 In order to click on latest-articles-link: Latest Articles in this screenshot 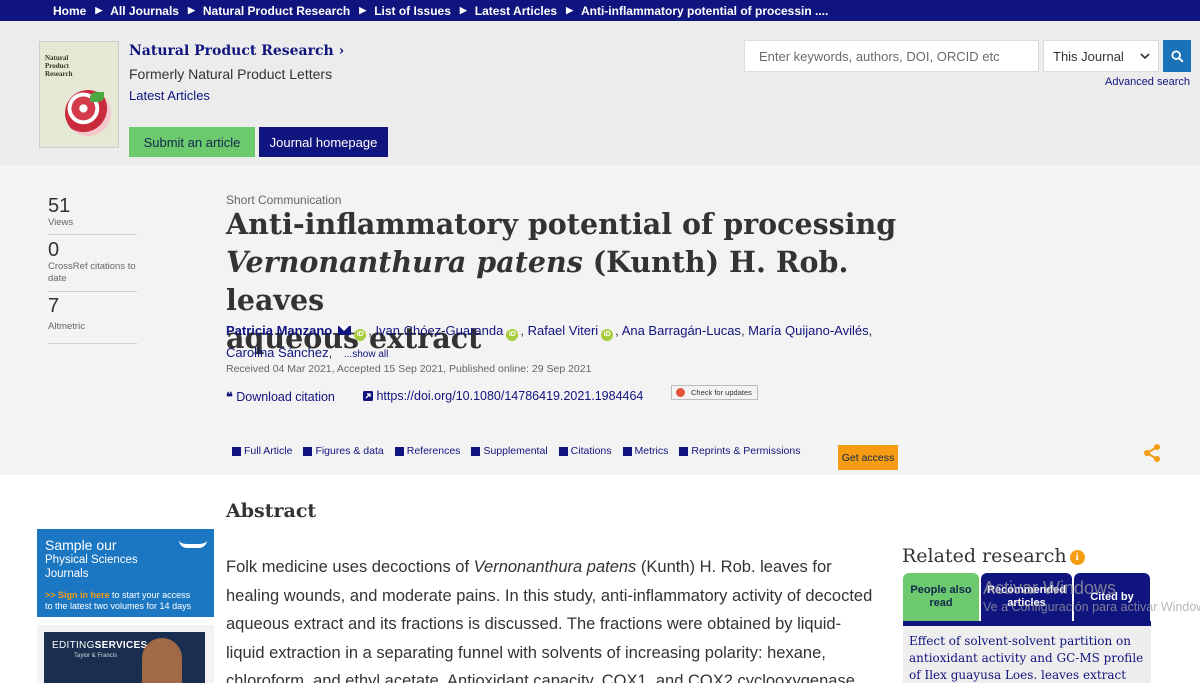, I will do `click(169, 95)`.